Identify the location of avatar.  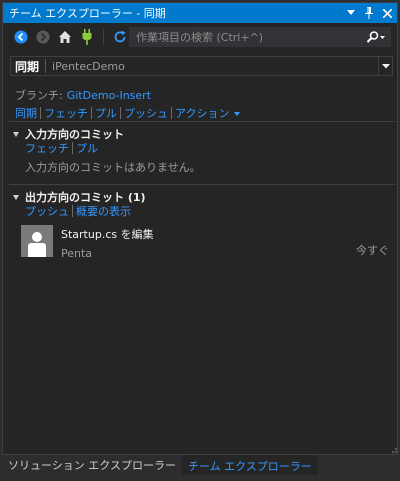
(37, 241).